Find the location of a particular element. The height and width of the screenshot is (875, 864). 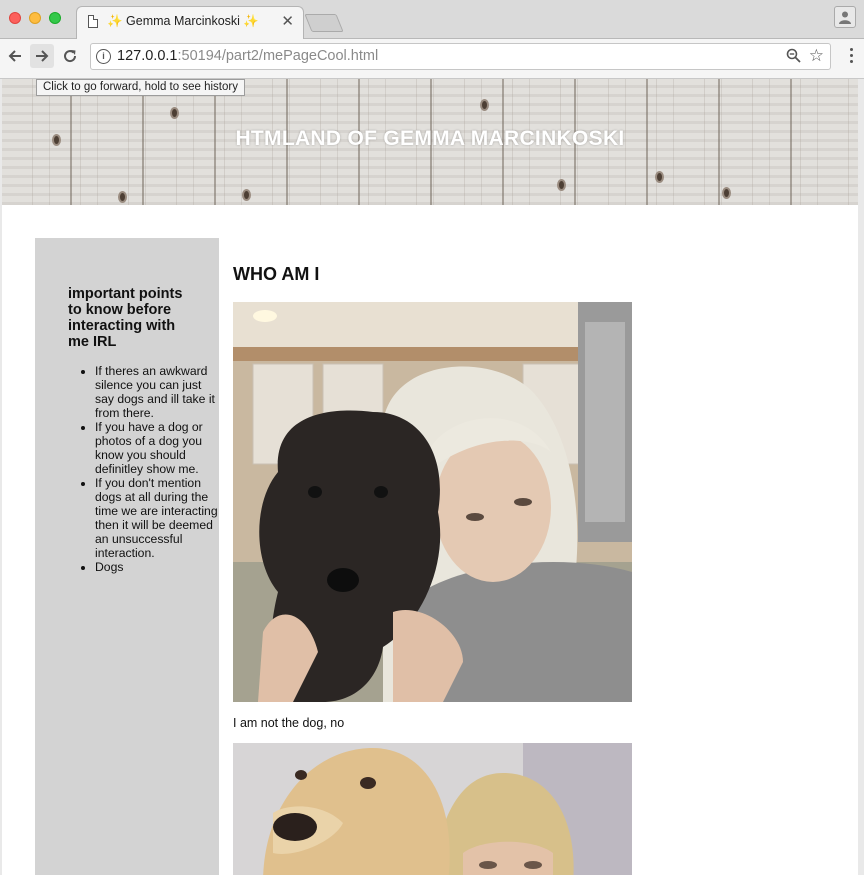

browser-tab: ✨ Gemma Marcinkoski ✨ ✕ is located at coordinates (190, 22).